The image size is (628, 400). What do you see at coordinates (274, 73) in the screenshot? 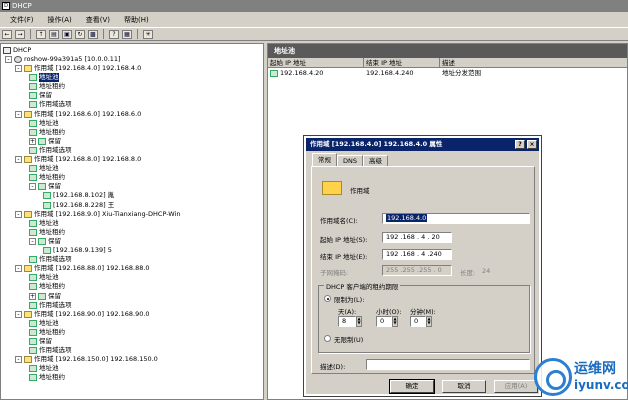
I see `pool-icon` at bounding box center [274, 73].